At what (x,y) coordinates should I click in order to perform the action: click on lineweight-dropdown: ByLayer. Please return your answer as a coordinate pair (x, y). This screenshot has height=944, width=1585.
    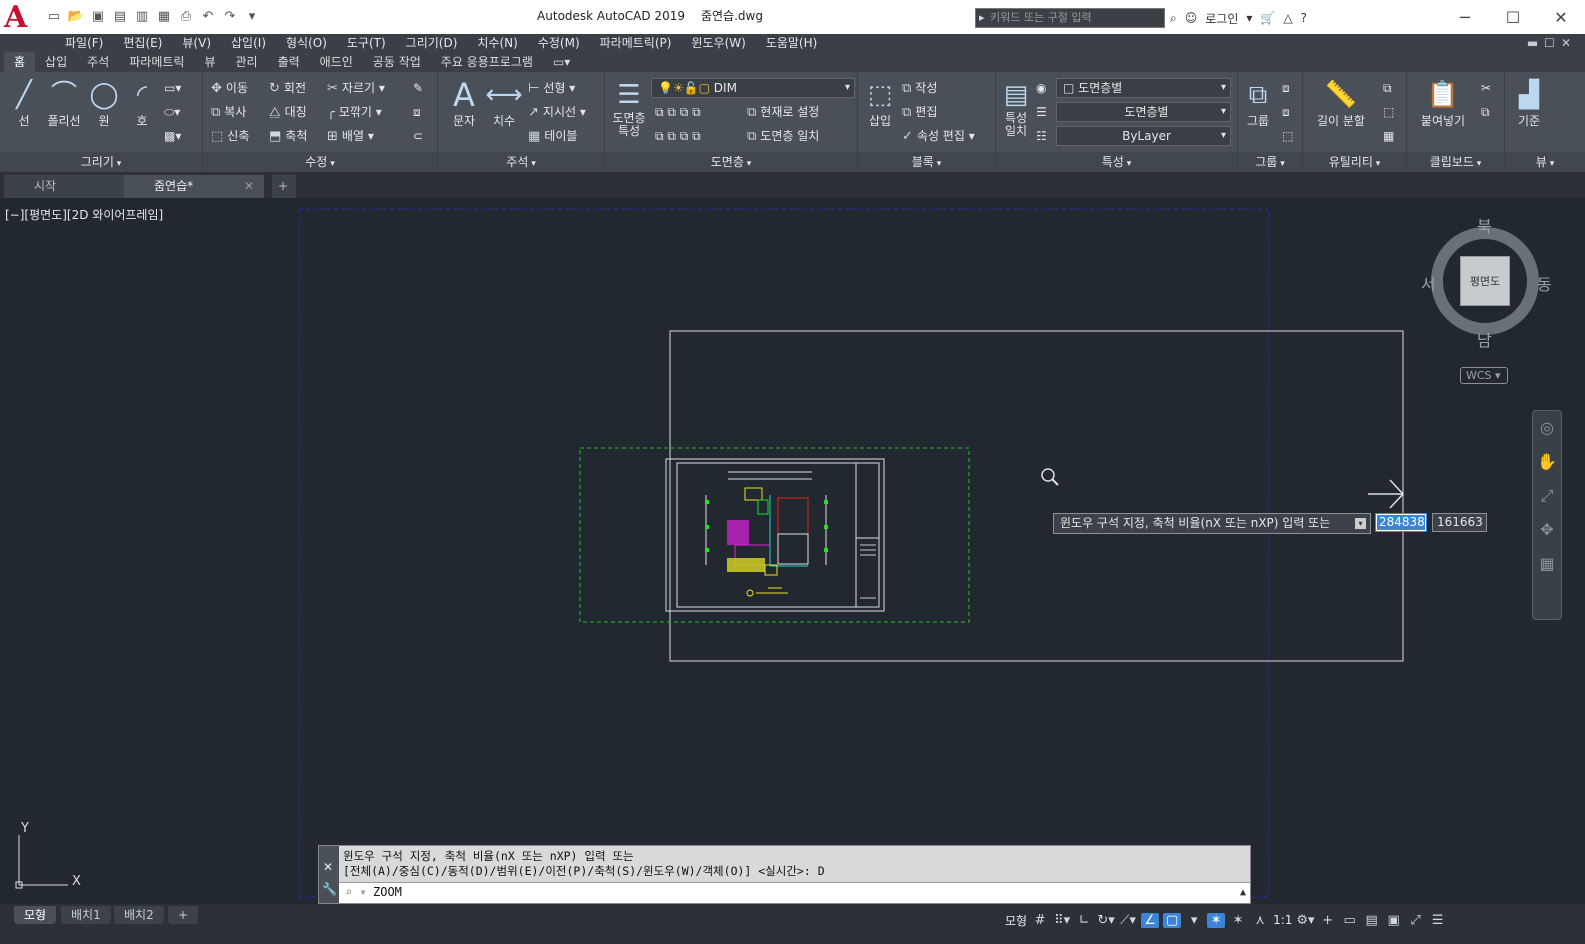
    Looking at the image, I should click on (1143, 136).